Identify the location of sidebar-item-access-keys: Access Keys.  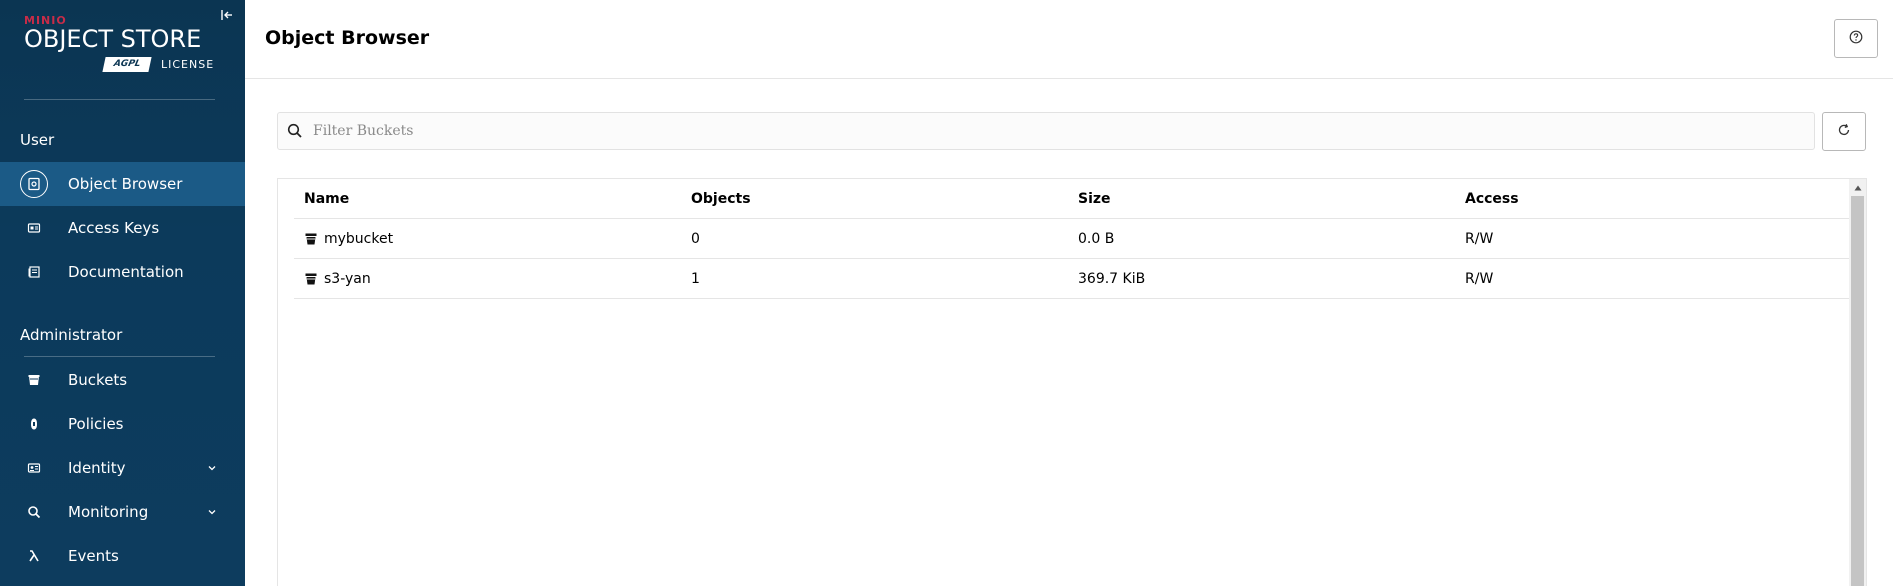
(122, 228).